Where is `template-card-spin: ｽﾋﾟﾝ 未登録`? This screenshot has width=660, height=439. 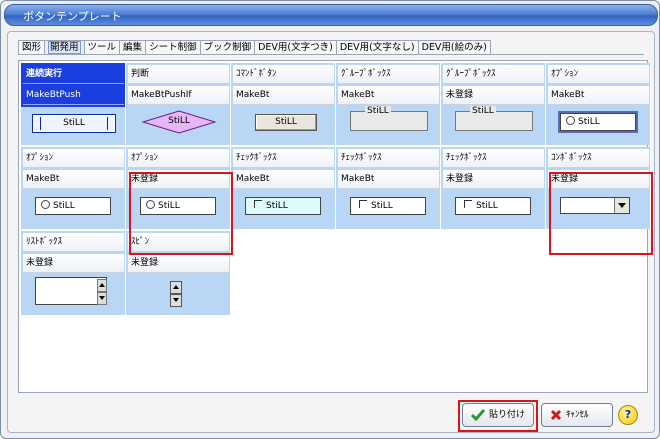 template-card-spin: ｽﾋﾟﾝ 未登録 is located at coordinates (178, 273).